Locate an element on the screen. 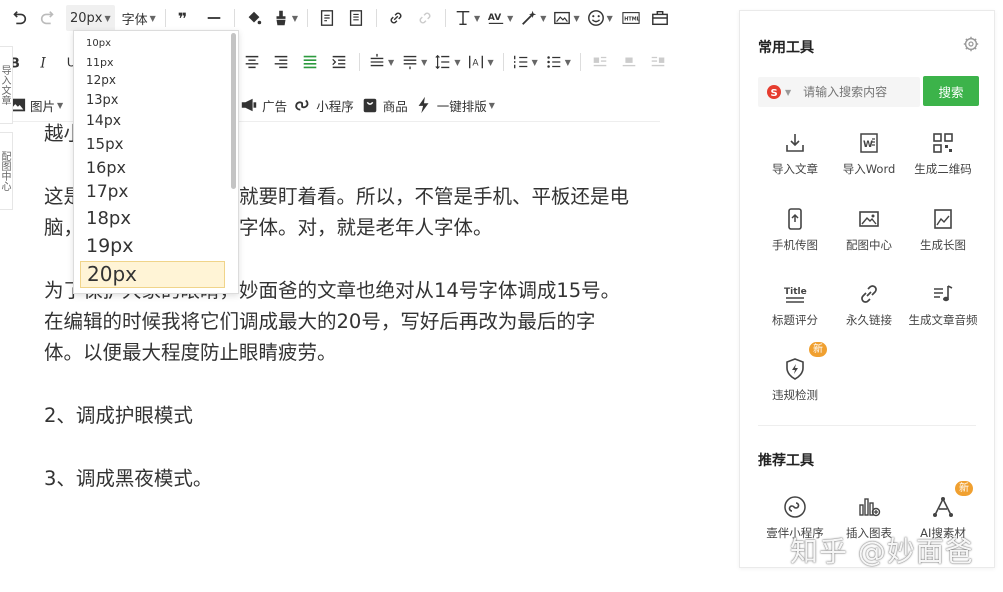  insert-goods-button: 商品 is located at coordinates (384, 105).